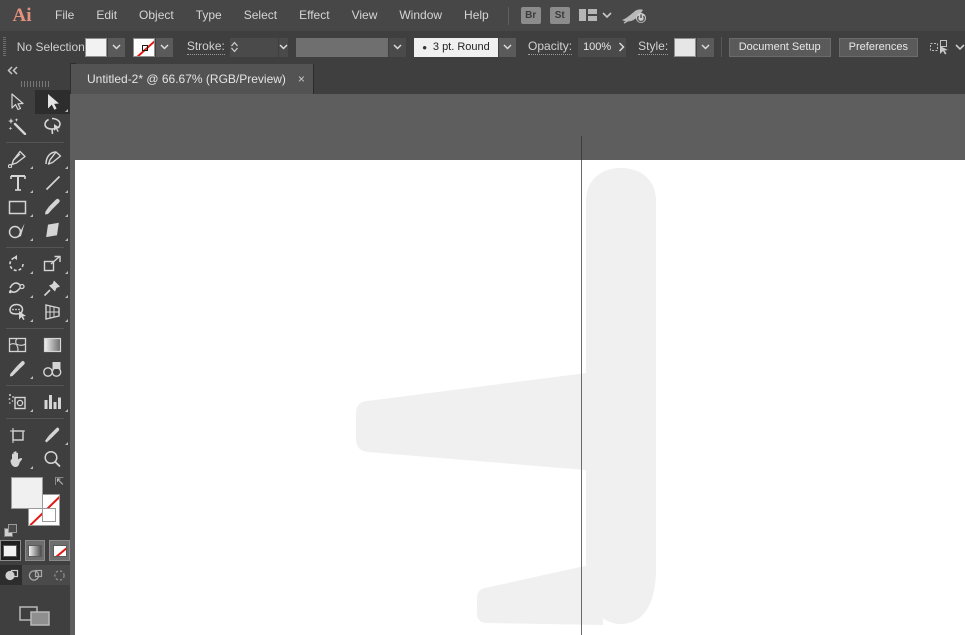 The width and height of the screenshot is (965, 635). I want to click on zoom-tool, so click(52, 459).